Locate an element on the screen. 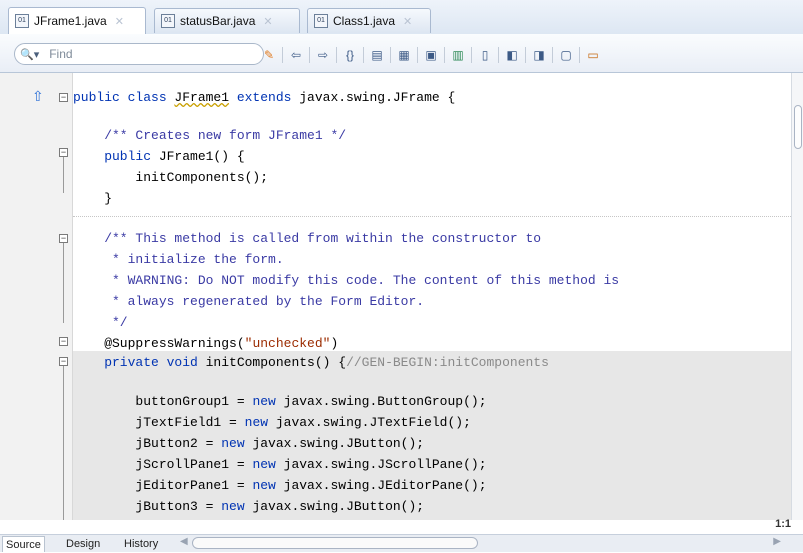 This screenshot has height=553, width=803. search-icon: 🔍▾ is located at coordinates (29, 54).